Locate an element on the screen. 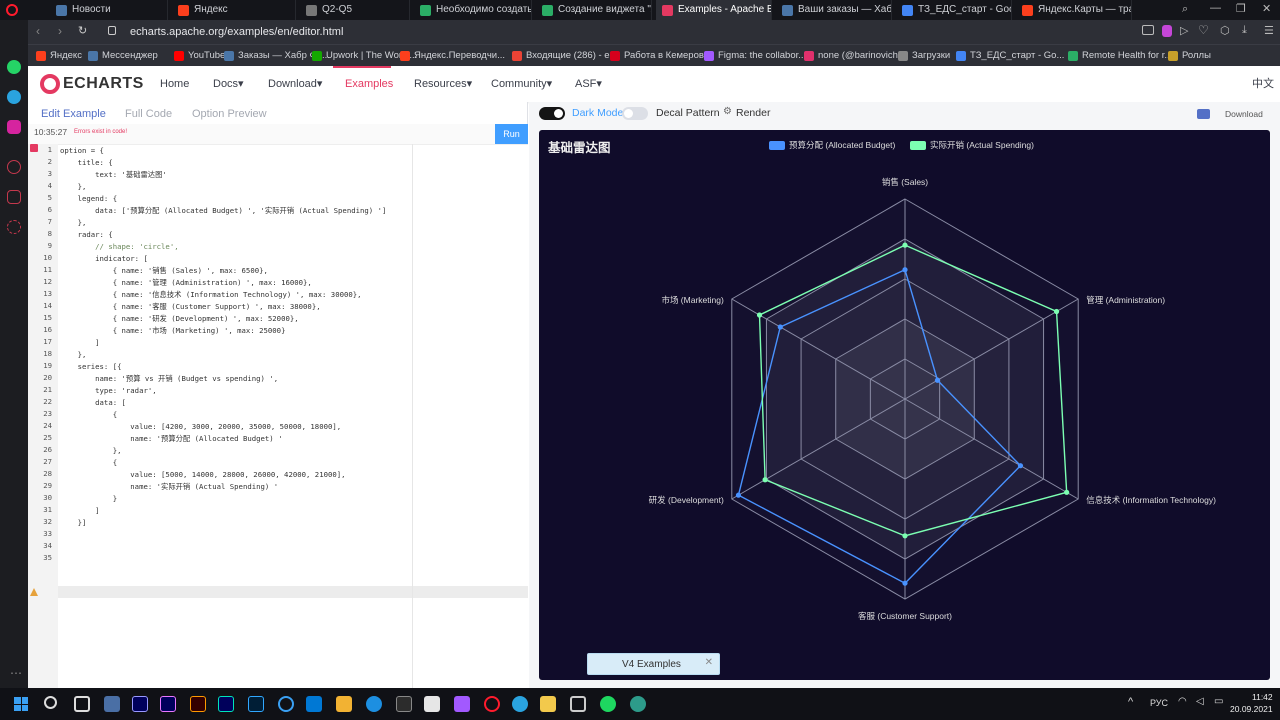 The height and width of the screenshot is (720, 1280). network-app-icon is located at coordinates (578, 704).